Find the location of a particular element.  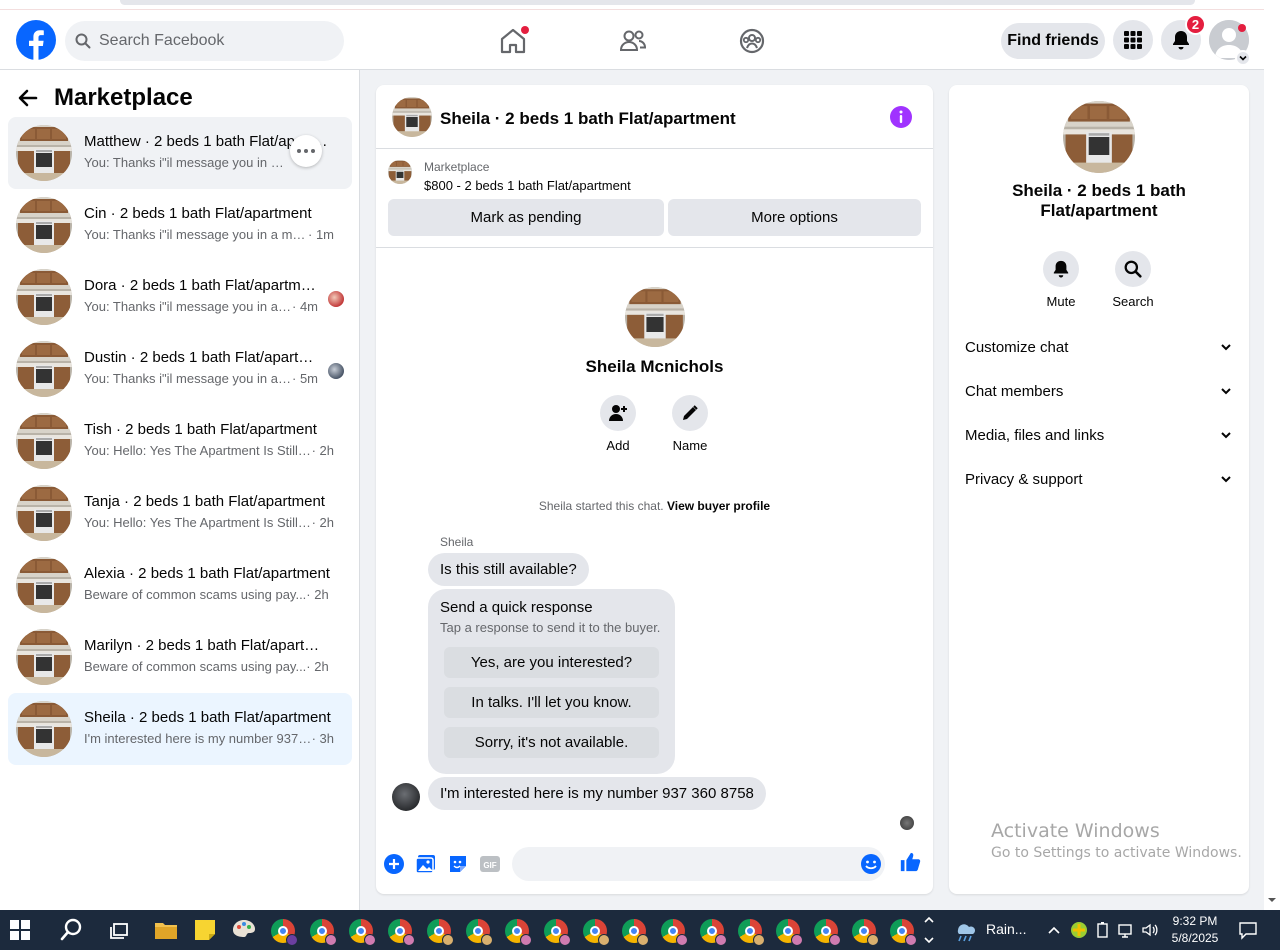

customize-chat-section: Customize chat is located at coordinates (1099, 347).